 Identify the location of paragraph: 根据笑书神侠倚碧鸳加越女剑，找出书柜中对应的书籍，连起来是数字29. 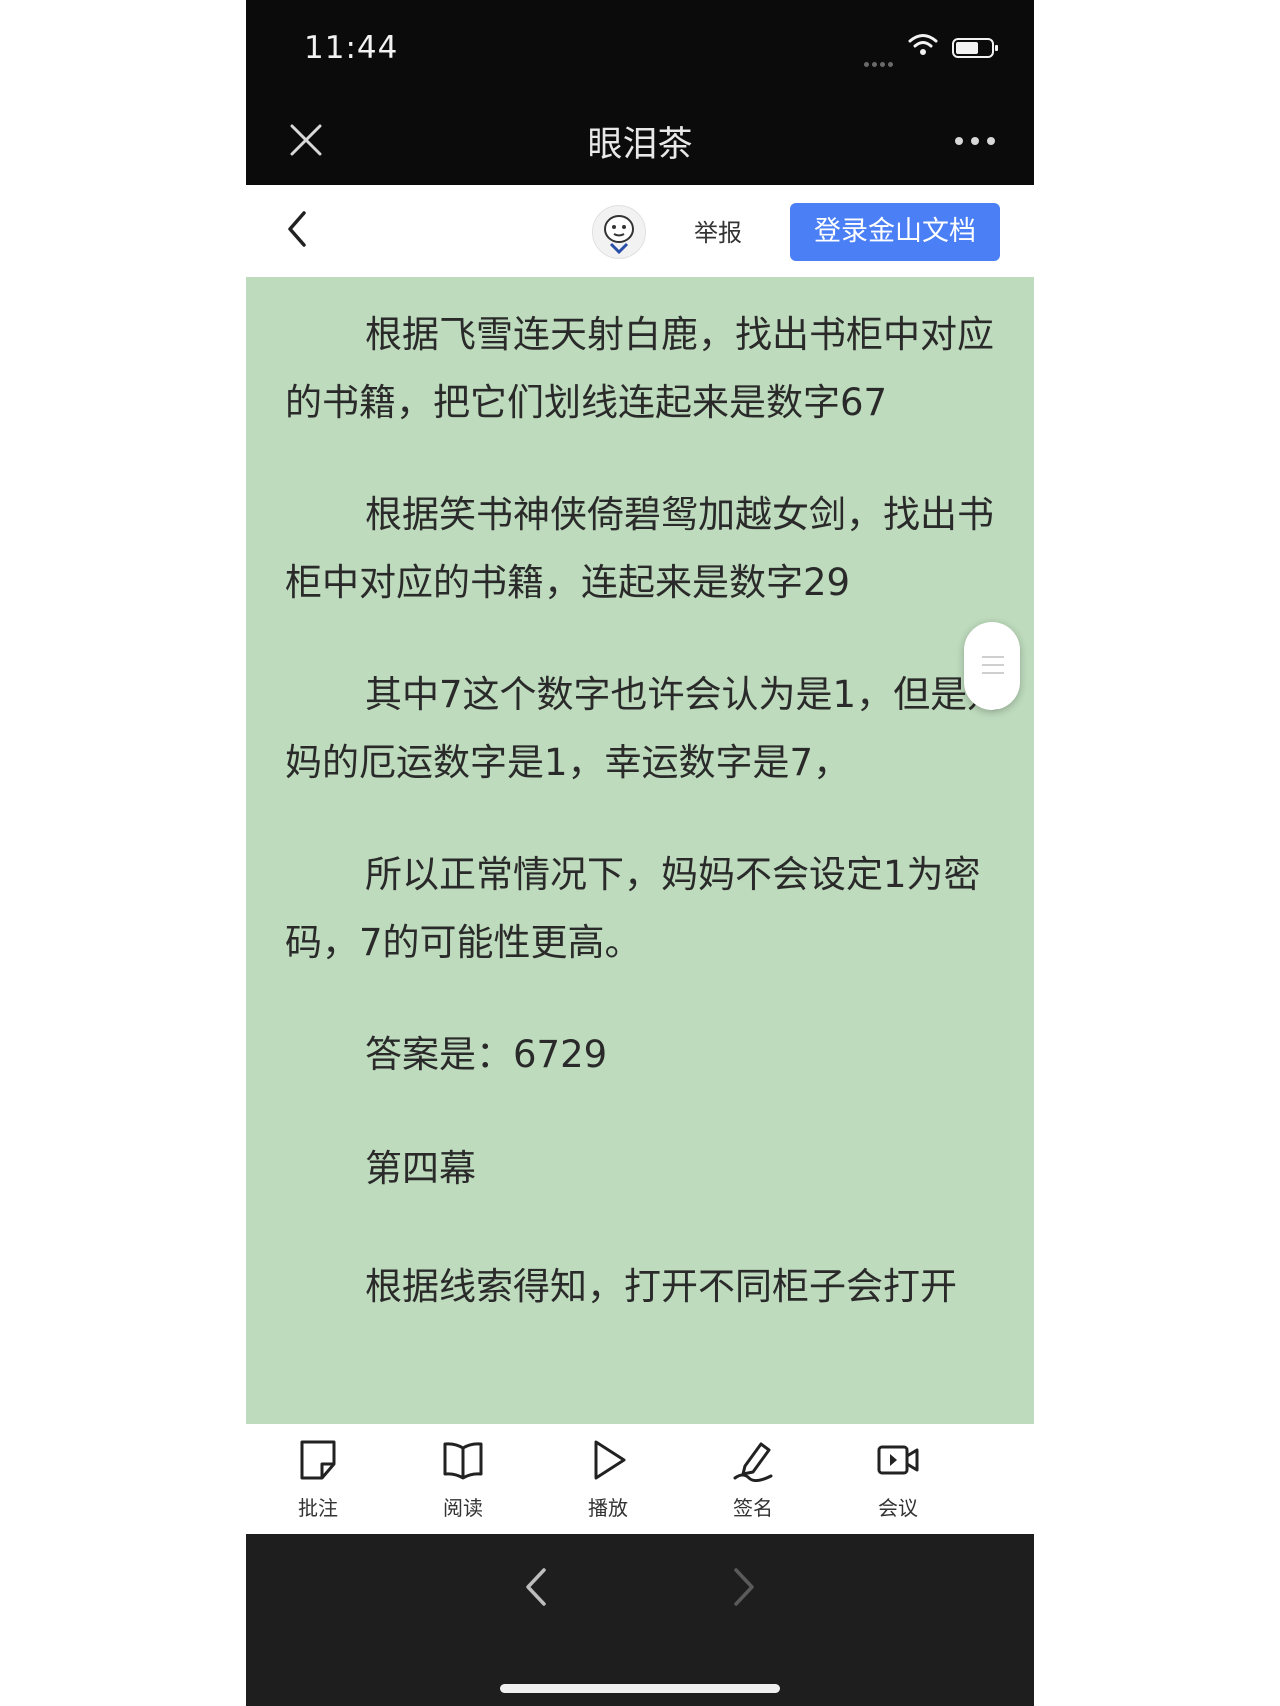
(639, 548).